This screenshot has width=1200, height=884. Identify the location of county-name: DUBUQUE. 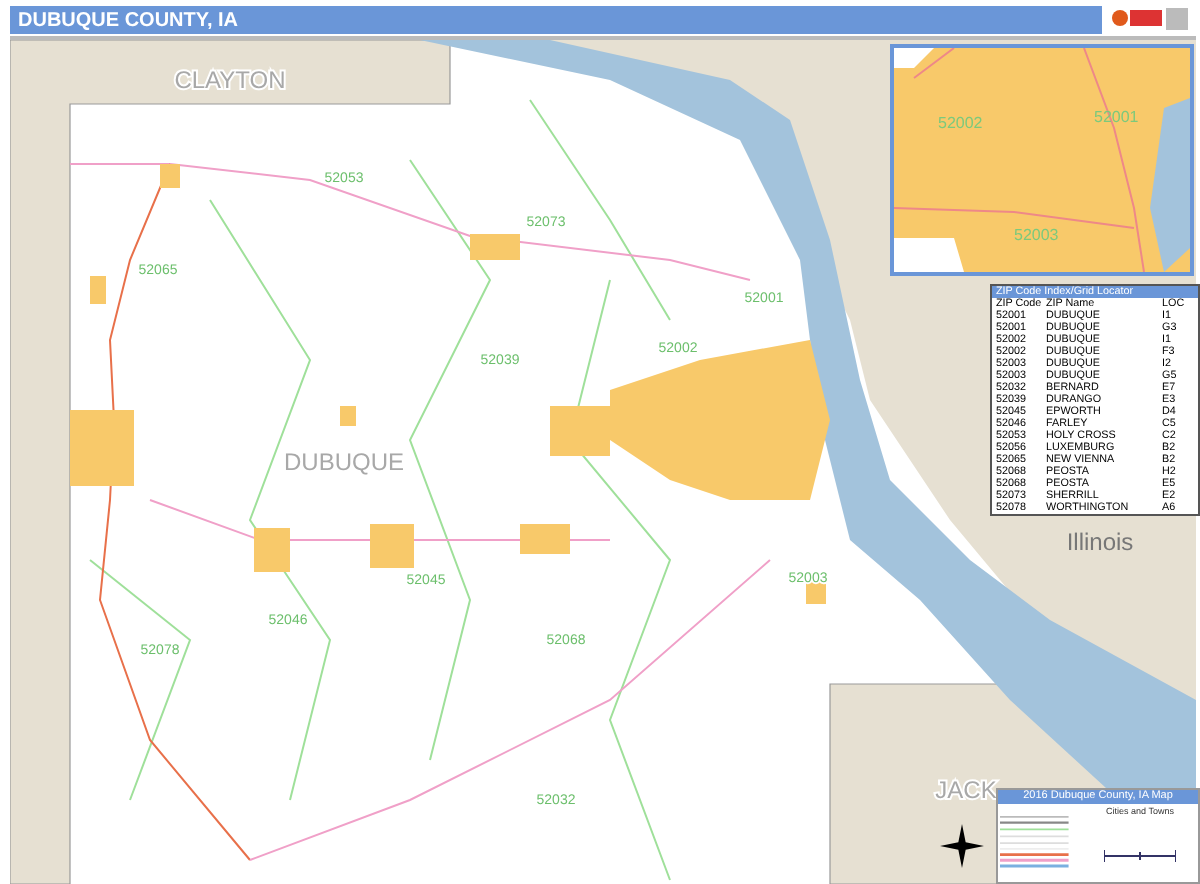
(344, 462).